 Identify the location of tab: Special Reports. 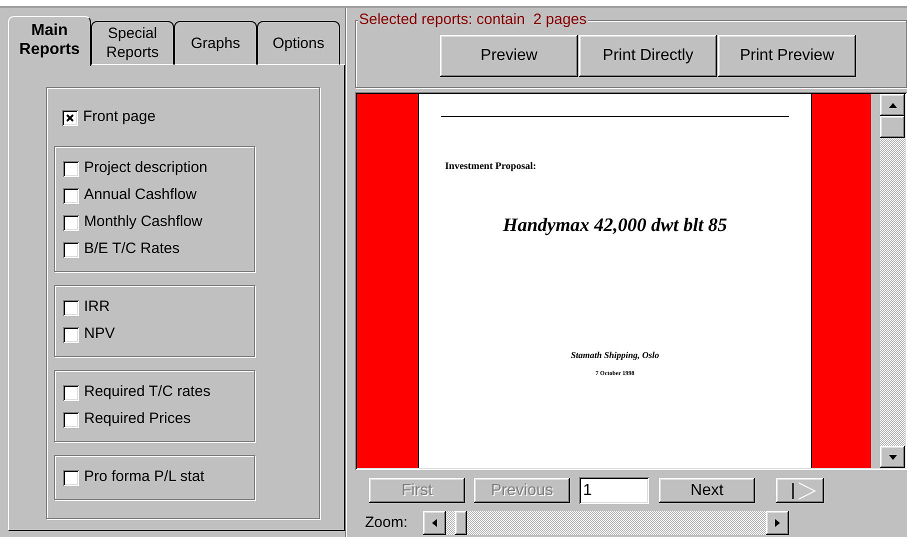
(132, 43).